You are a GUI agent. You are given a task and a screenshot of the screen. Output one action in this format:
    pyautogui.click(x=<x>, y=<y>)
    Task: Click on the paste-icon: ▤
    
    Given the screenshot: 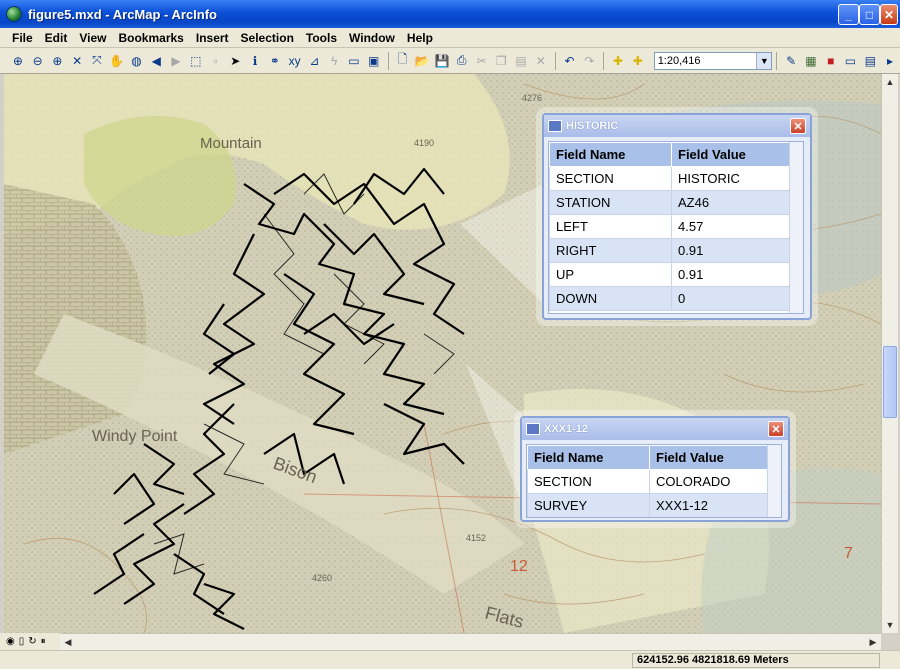 What is the action you would take?
    pyautogui.click(x=521, y=61)
    